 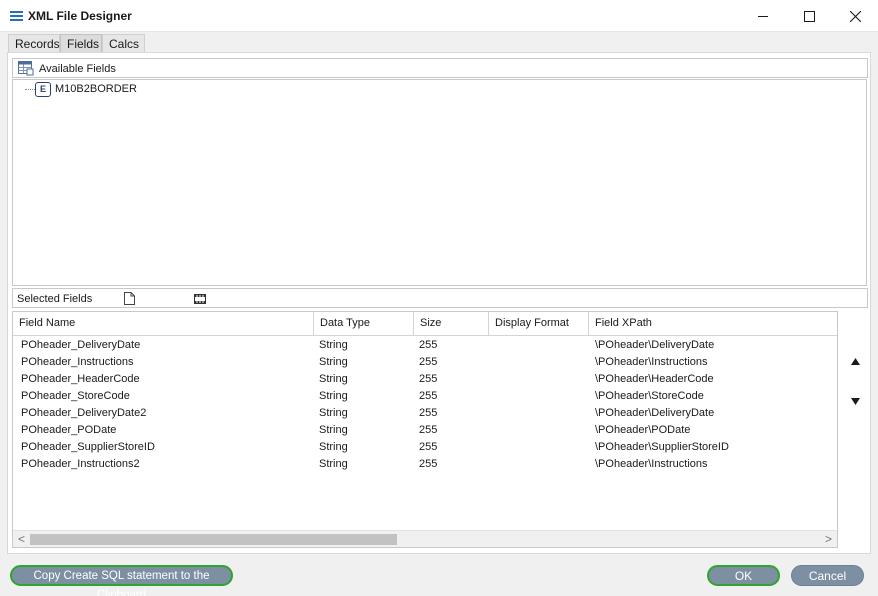 I want to click on cancel-button: Cancel, so click(x=827, y=575).